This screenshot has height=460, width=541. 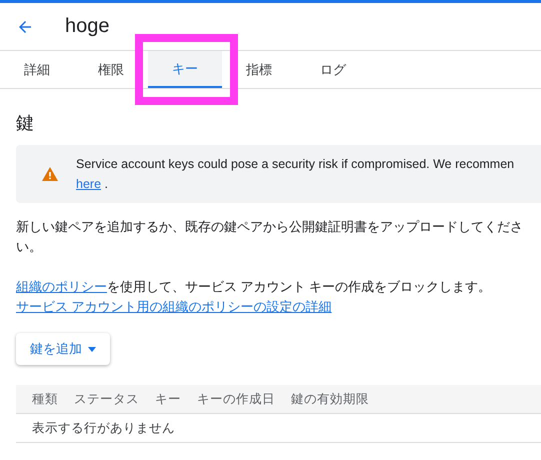 I want to click on warning-icon, so click(x=50, y=174).